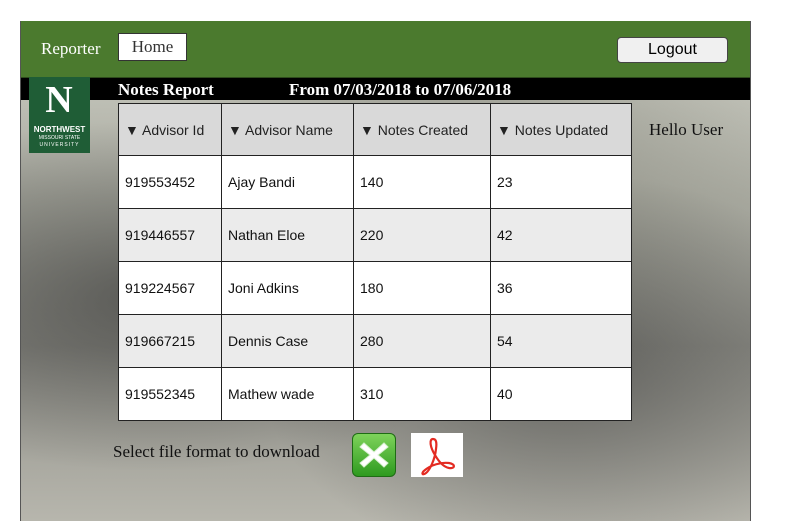 Image resolution: width=788 pixels, height=521 pixels. I want to click on cell-advisor-id: 919553452, so click(170, 182).